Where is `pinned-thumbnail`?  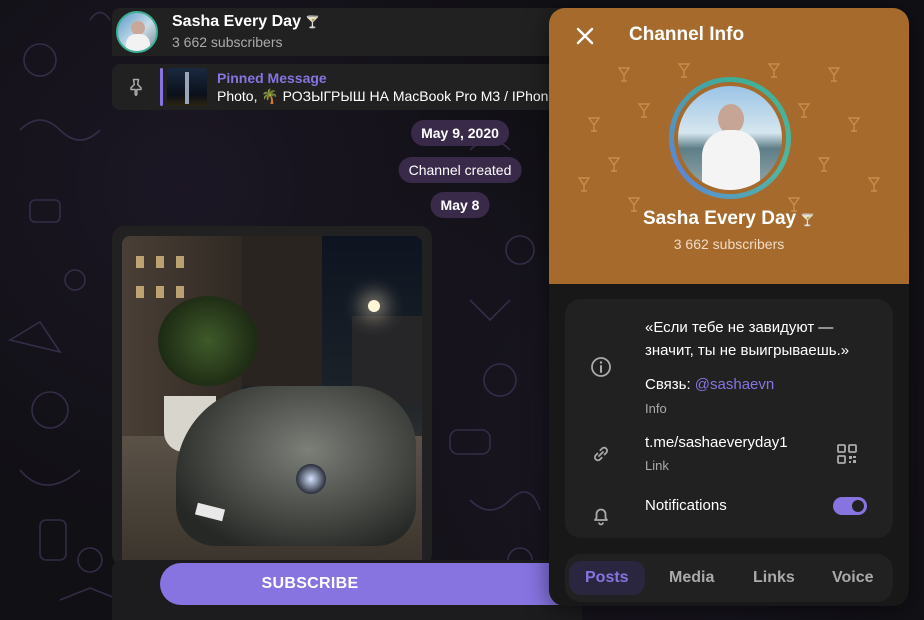 pinned-thumbnail is located at coordinates (187, 87).